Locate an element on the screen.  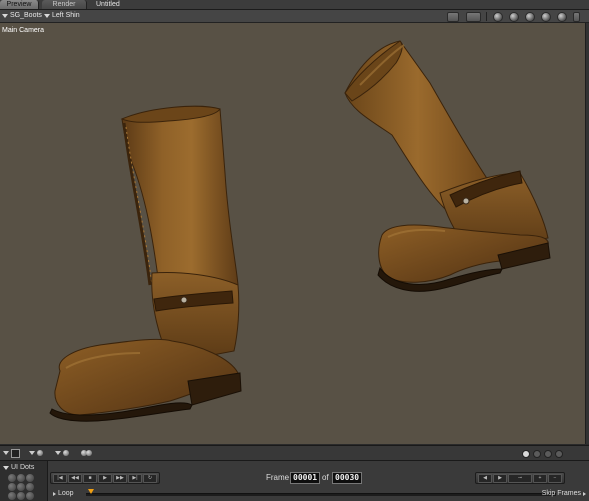
smooth-shaded-icon is located at coordinates (514, 17).